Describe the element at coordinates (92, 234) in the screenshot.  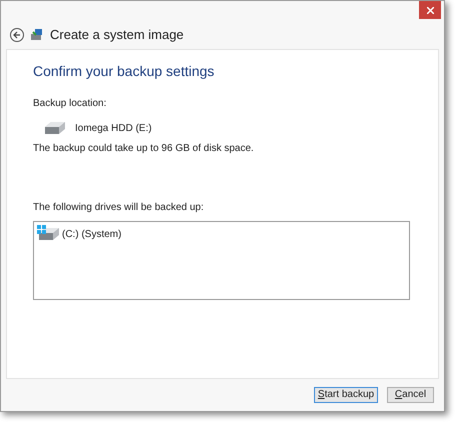
I see `drive-item: (C:) (System)` at that location.